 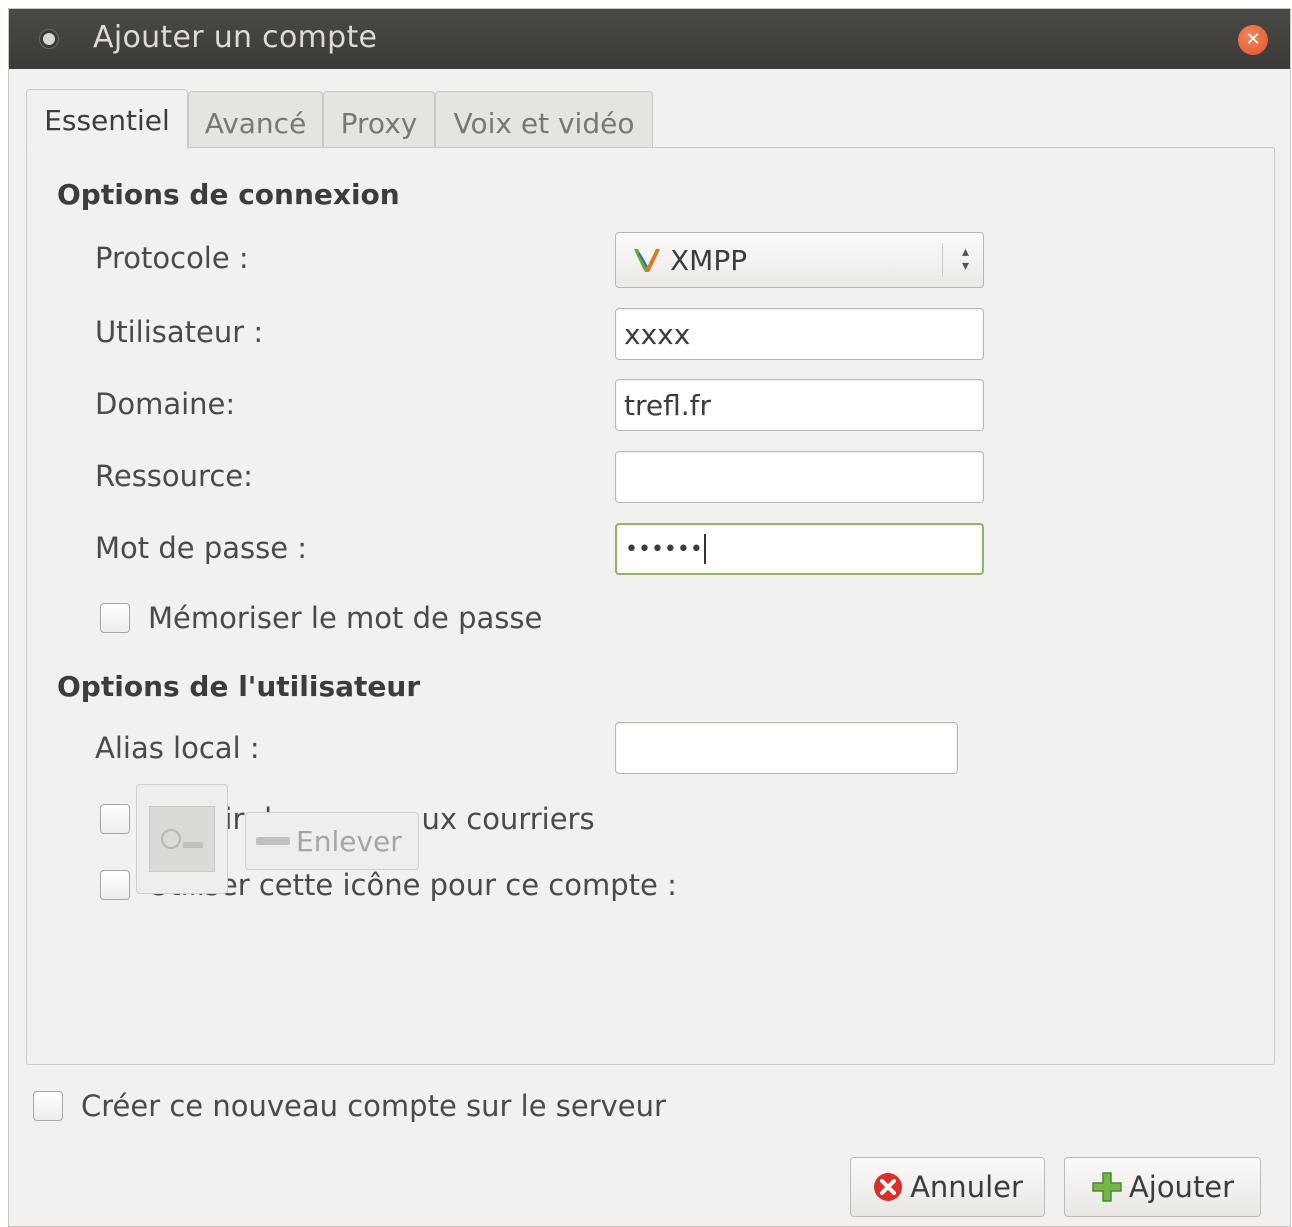 I want to click on alias-label: Alias local :, so click(x=177, y=748).